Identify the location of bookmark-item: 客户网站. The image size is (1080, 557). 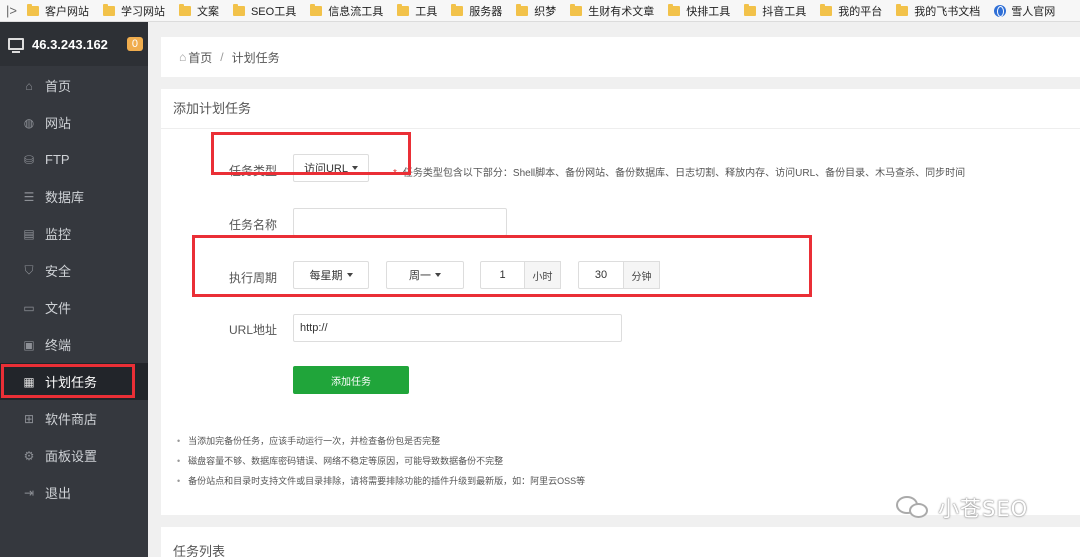
(57, 11).